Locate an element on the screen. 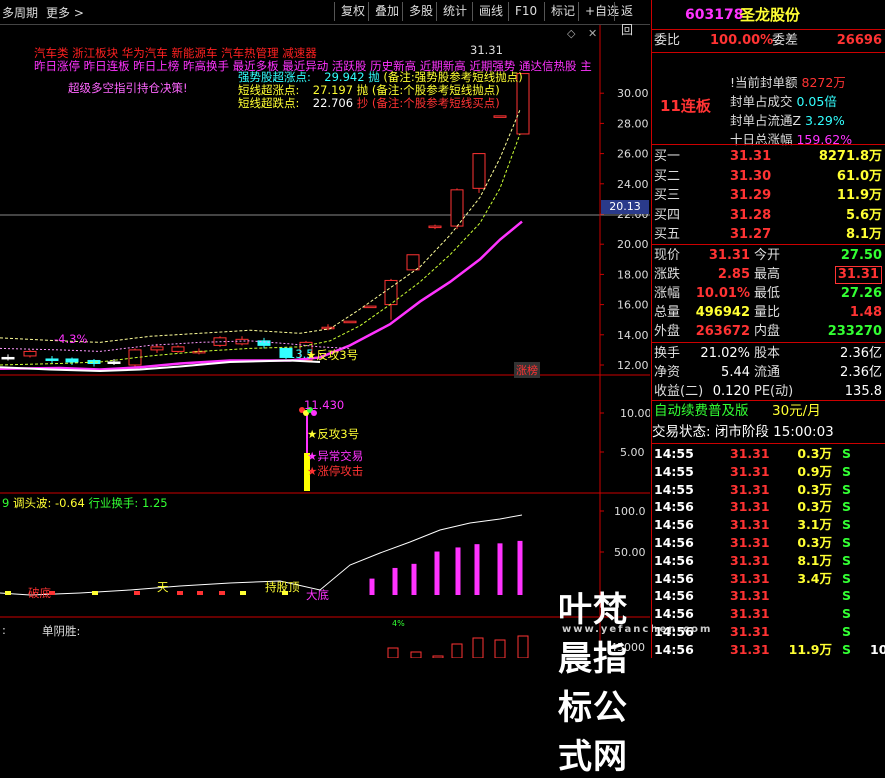 The image size is (885, 778). bid-label: 买一 is located at coordinates (667, 156).